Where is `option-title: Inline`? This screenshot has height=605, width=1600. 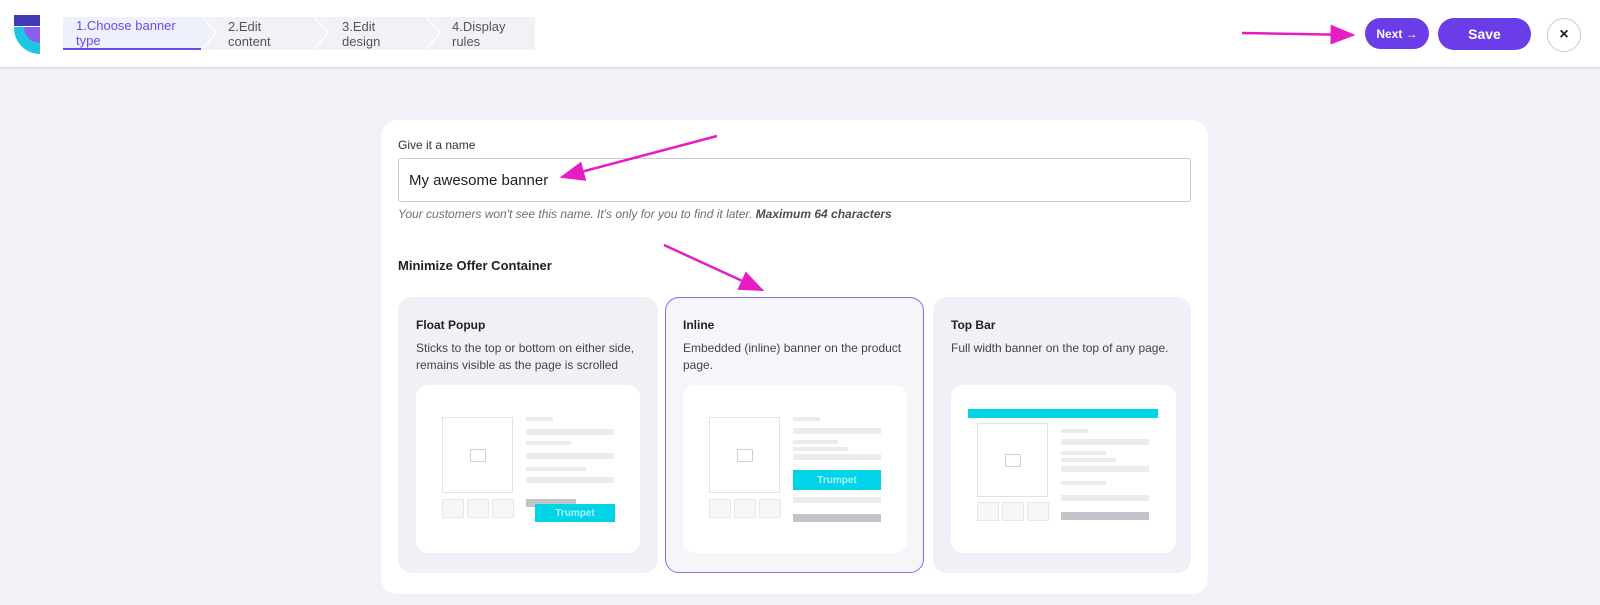 option-title: Inline is located at coordinates (699, 325).